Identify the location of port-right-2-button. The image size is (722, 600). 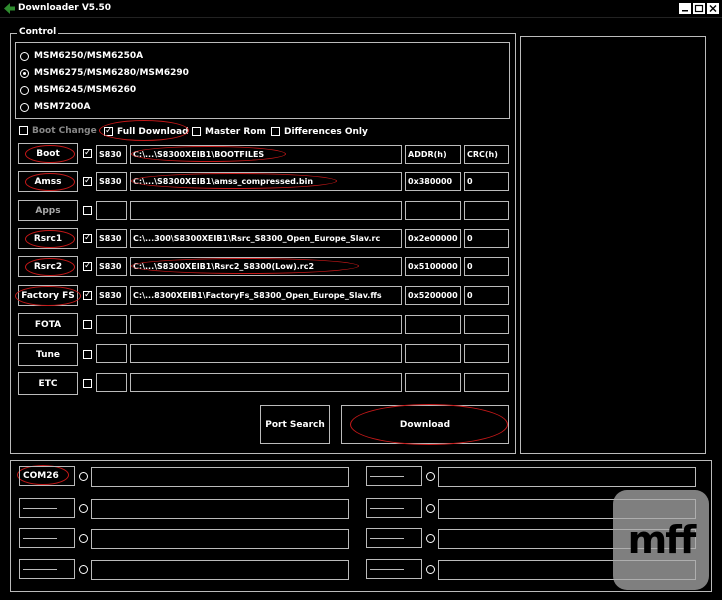
(394, 508).